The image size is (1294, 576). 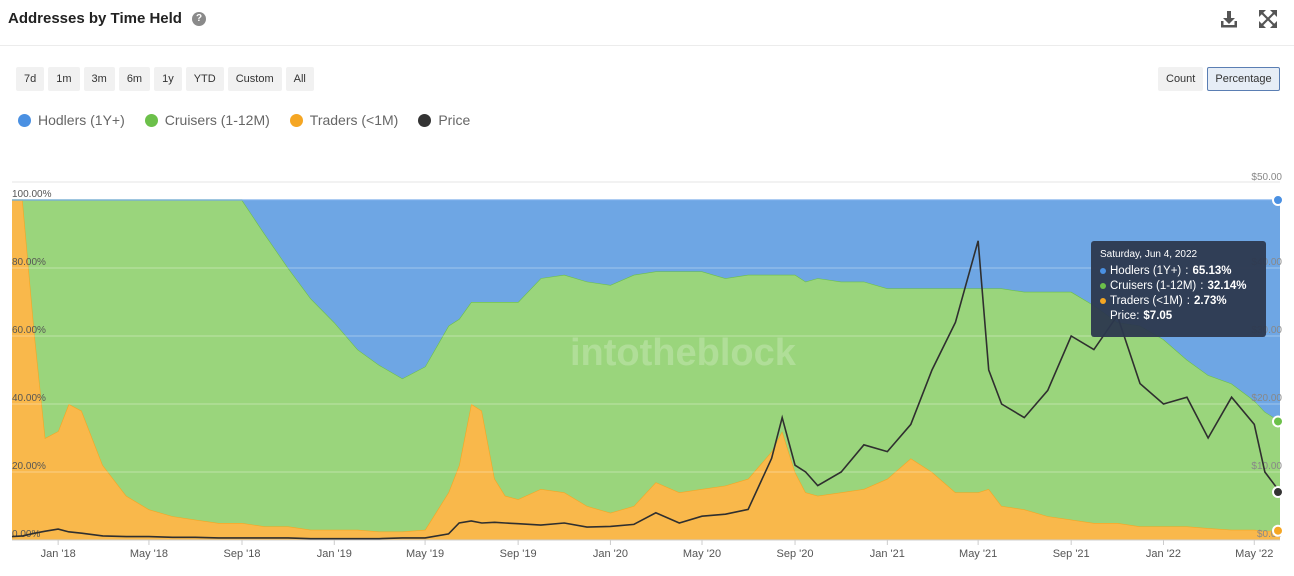 What do you see at coordinates (168, 79) in the screenshot?
I see `range-button-1y: 1y` at bounding box center [168, 79].